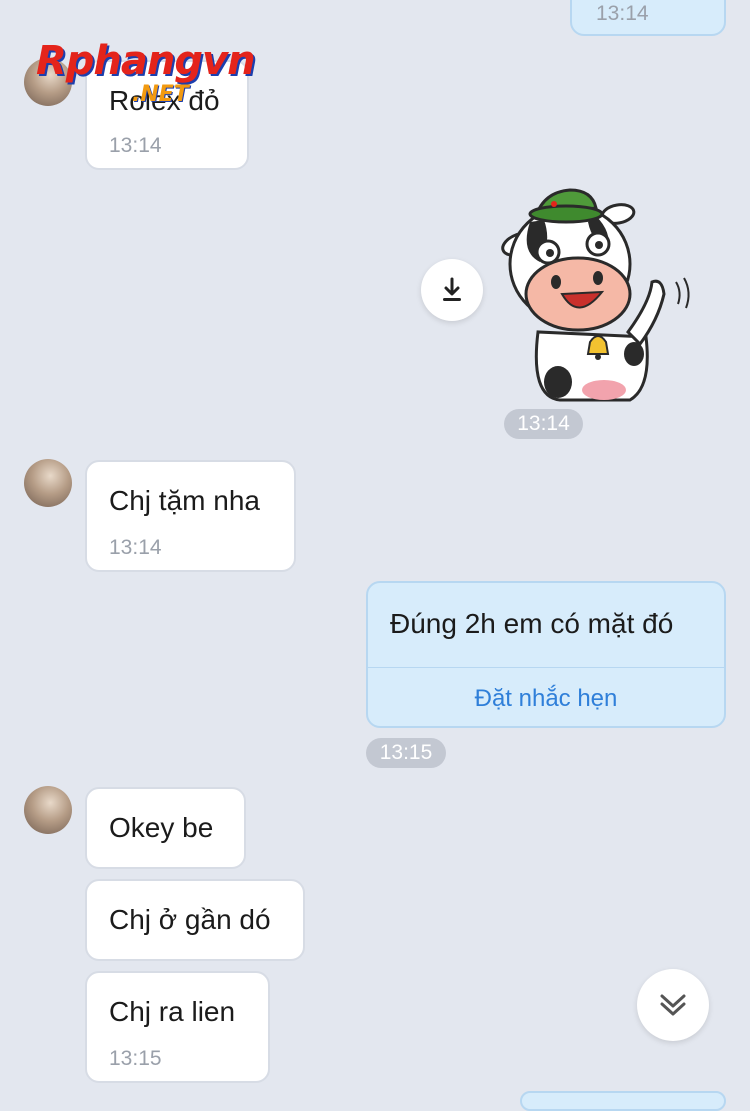  I want to click on scroll-to-bottom-button, so click(673, 1005).